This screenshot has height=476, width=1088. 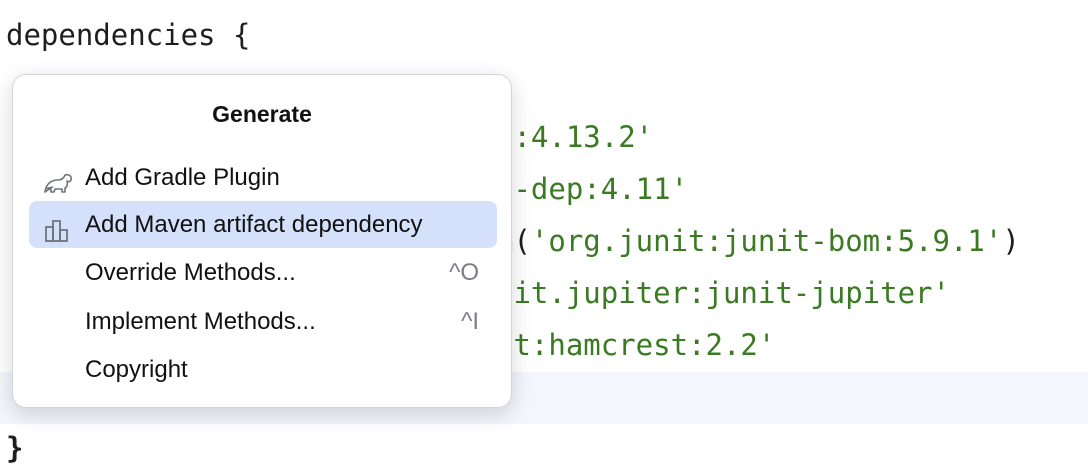 What do you see at coordinates (766, 241) in the screenshot?
I see `string-literal: 'org.junit:junit-bom:5.9.1'` at bounding box center [766, 241].